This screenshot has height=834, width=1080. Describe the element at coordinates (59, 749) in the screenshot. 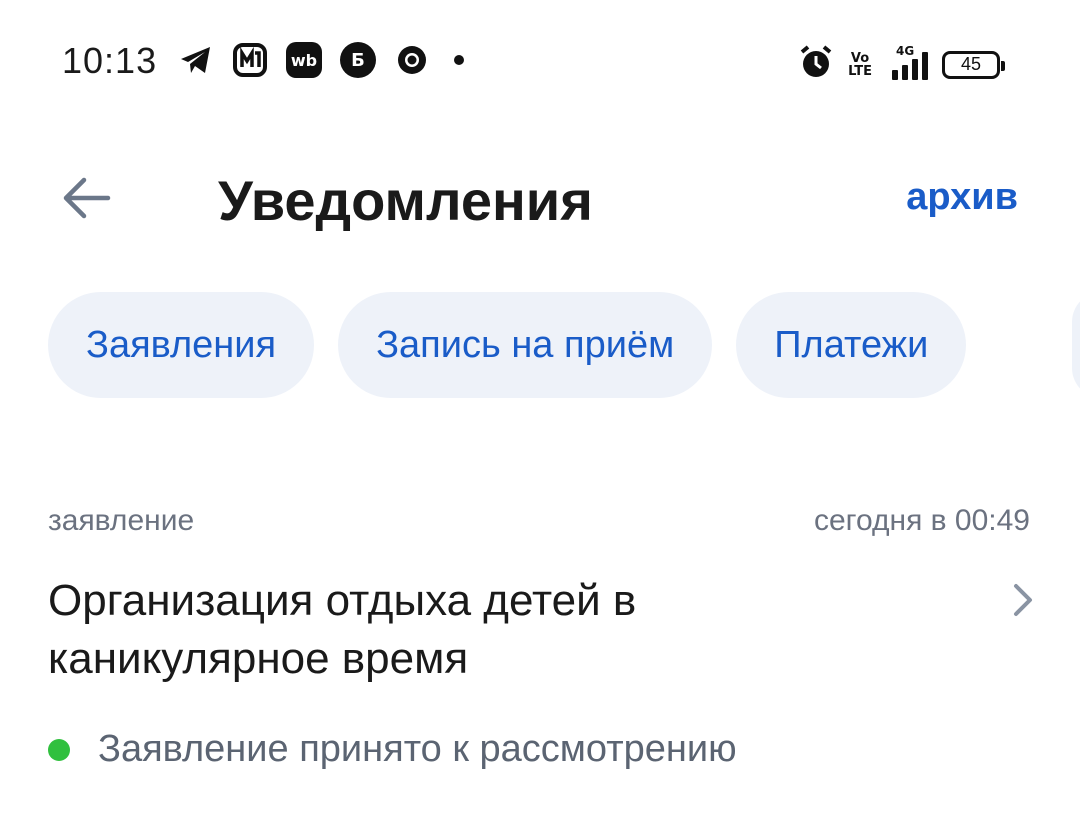

I see `status-dot` at that location.